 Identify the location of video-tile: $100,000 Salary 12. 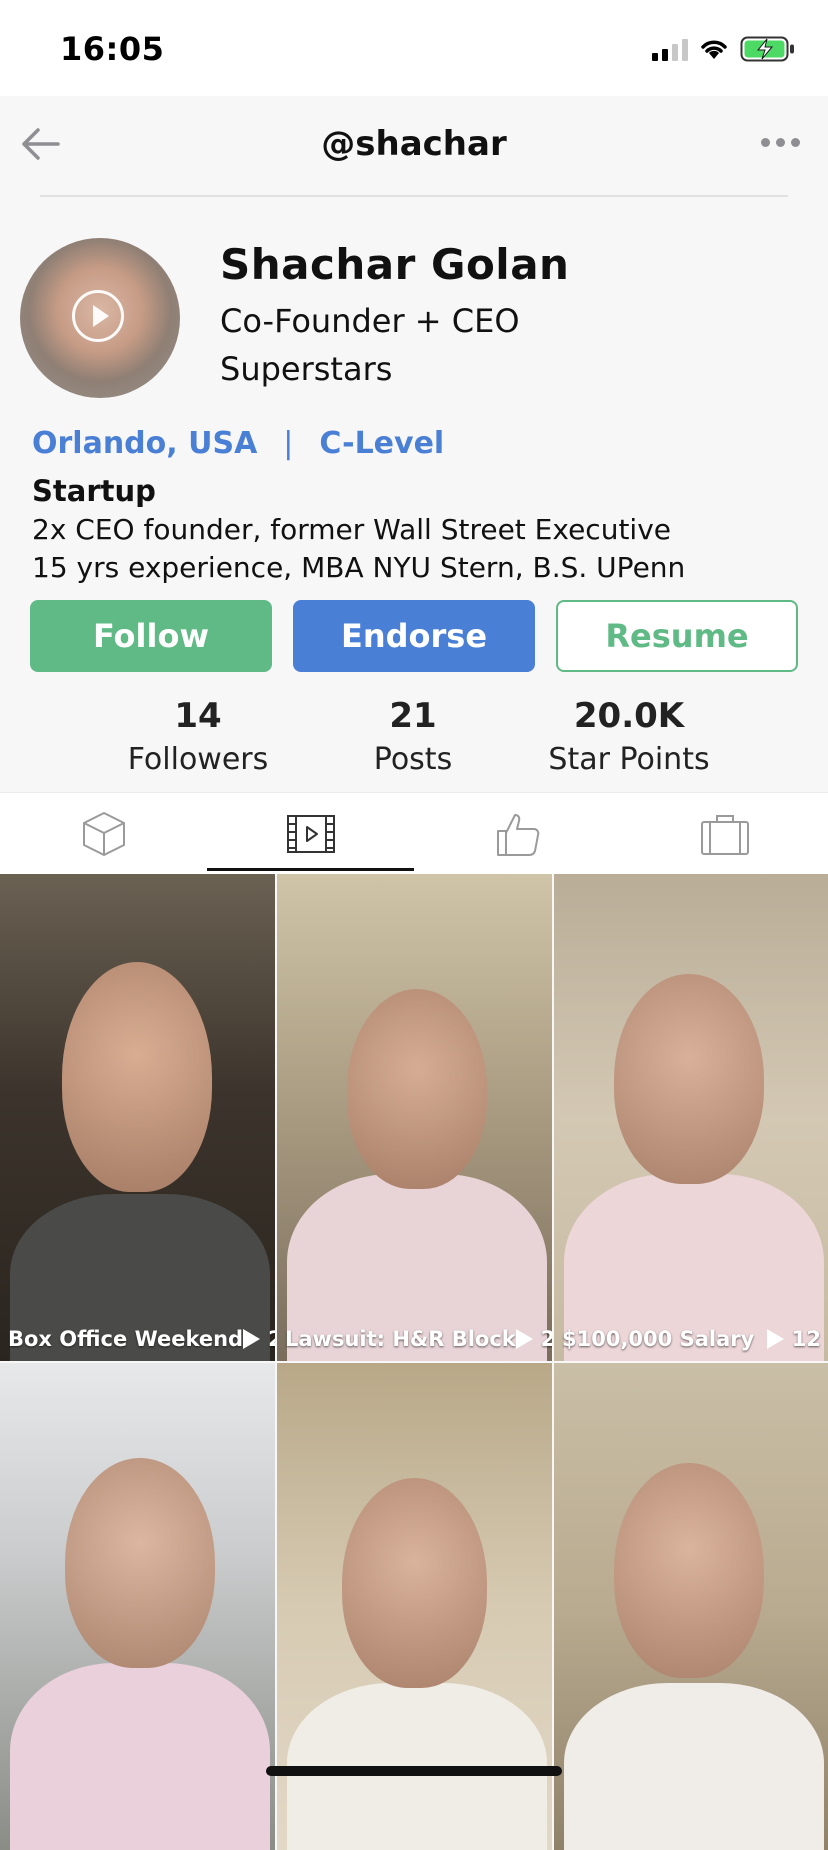
(691, 1117).